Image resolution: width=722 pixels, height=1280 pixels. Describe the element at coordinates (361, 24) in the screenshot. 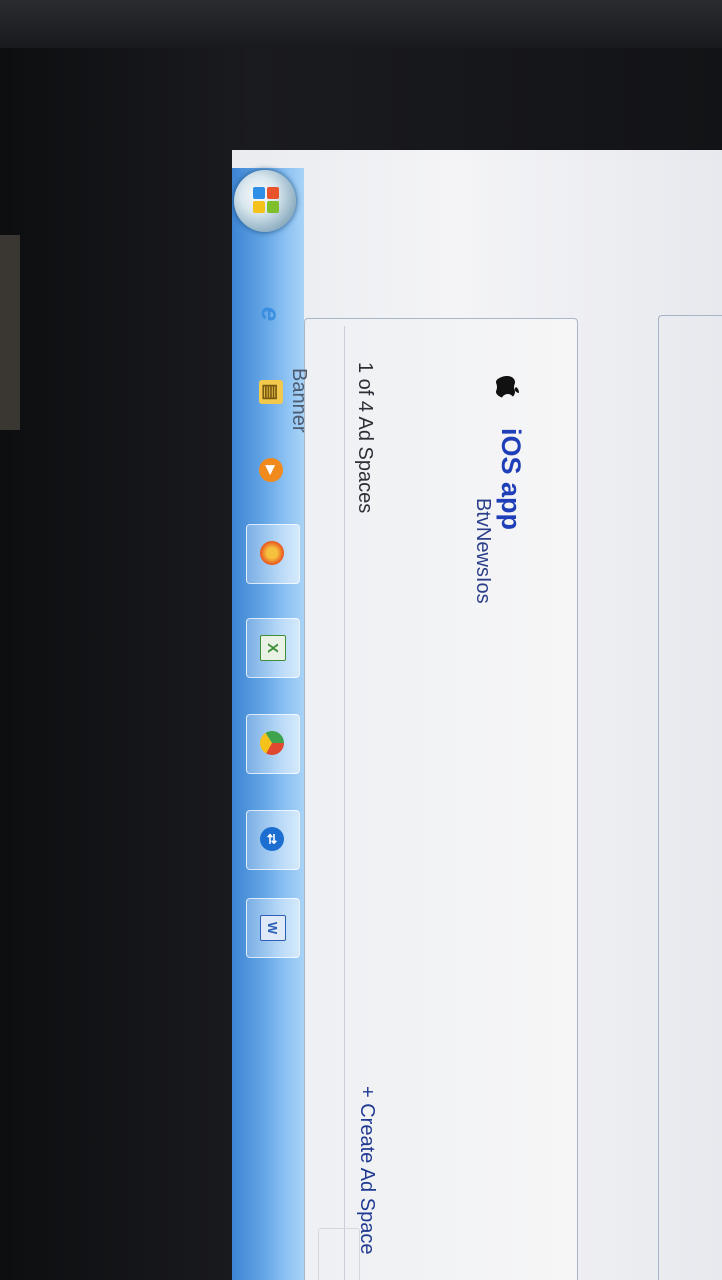

I see `monitor-top-edge` at that location.